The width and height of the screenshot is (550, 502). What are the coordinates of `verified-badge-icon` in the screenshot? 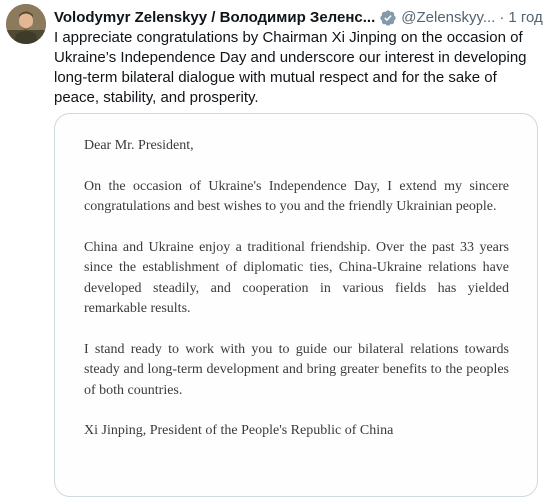 It's located at (388, 18).